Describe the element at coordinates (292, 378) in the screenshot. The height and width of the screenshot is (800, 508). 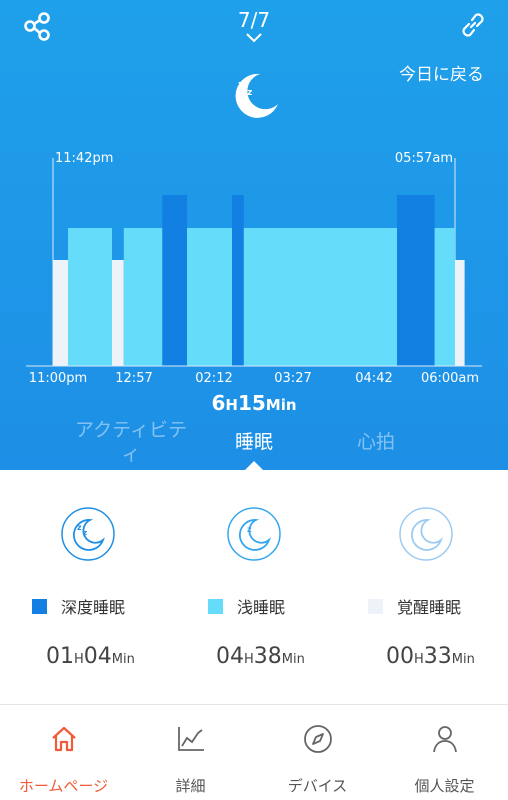
I see `x-tick-label: 03:27` at that location.